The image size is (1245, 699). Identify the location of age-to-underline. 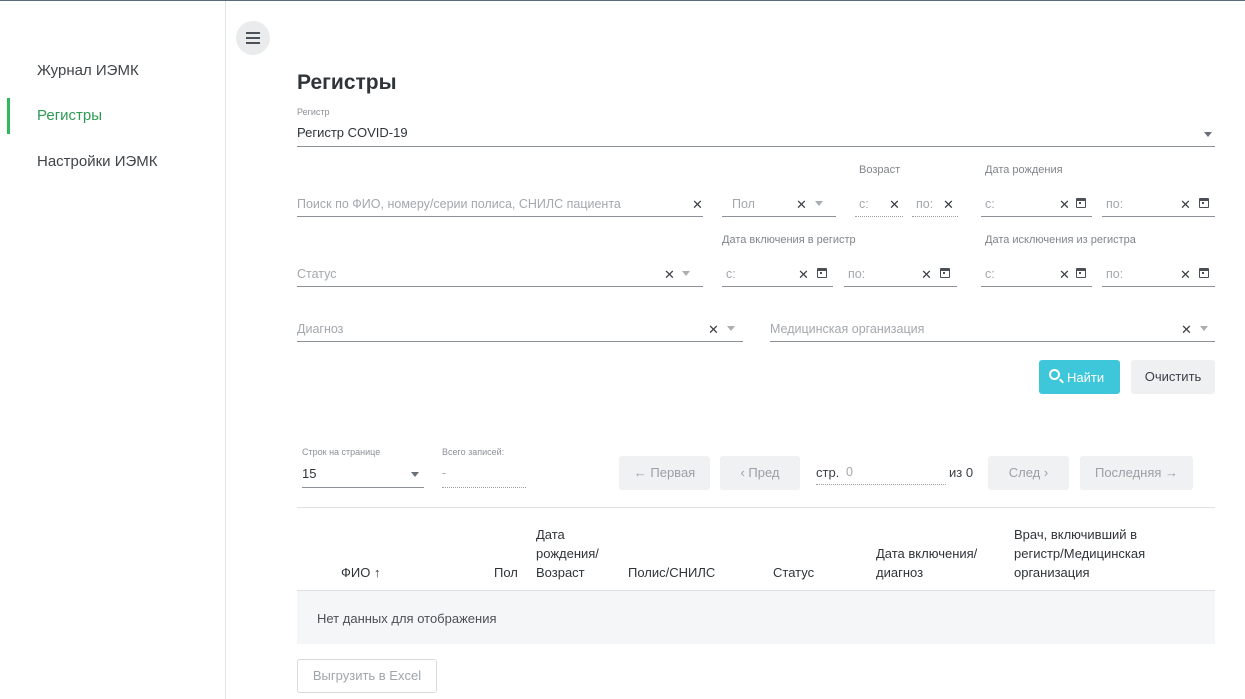
(935, 216).